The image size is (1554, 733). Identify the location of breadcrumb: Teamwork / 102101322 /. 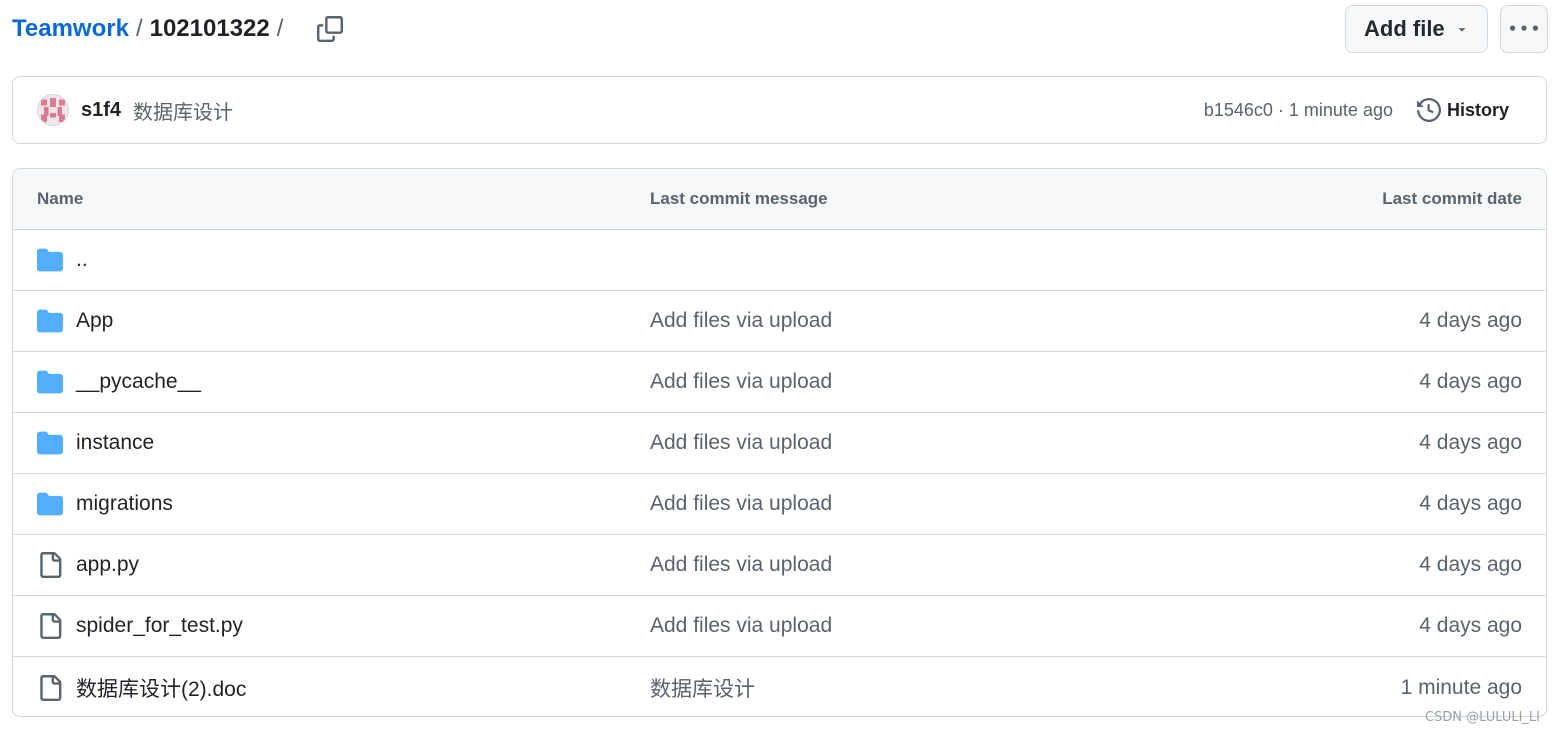
(151, 29).